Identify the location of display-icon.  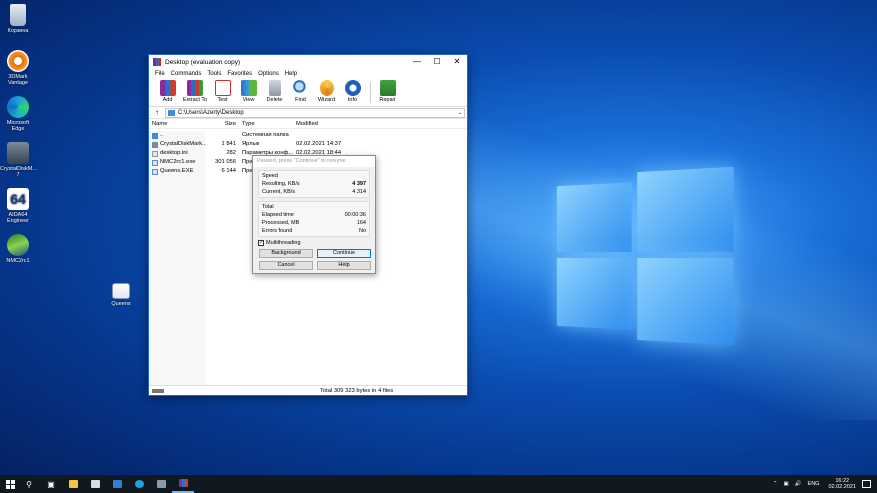
(161, 484).